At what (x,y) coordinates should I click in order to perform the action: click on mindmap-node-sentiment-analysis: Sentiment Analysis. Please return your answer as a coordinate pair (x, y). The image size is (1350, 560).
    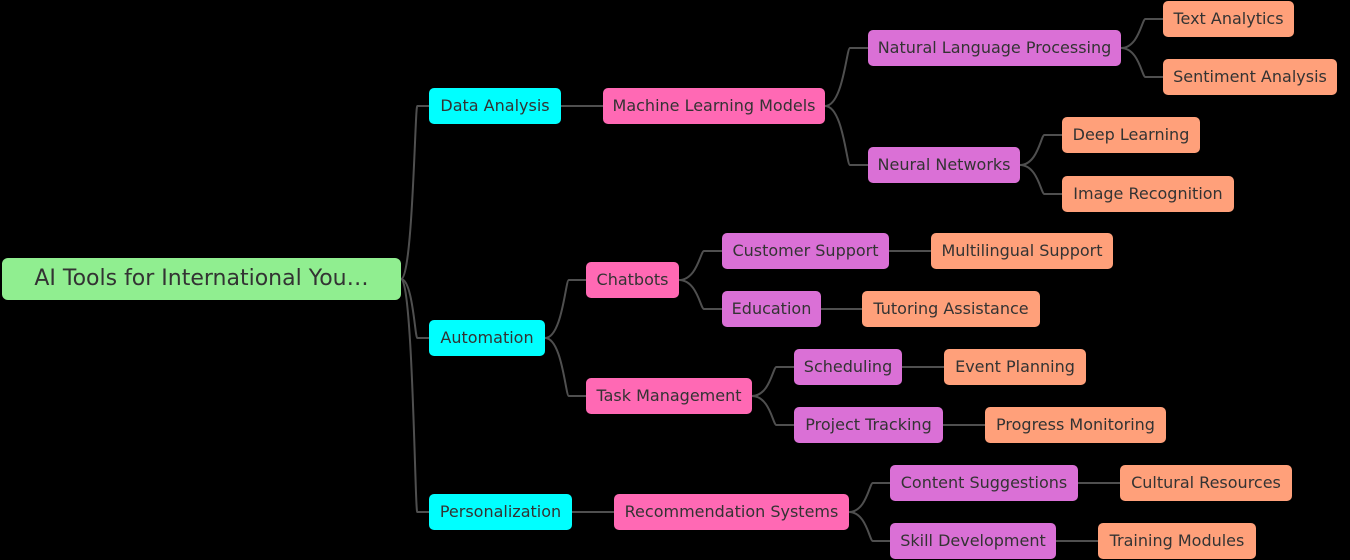
    Looking at the image, I should click on (1250, 77).